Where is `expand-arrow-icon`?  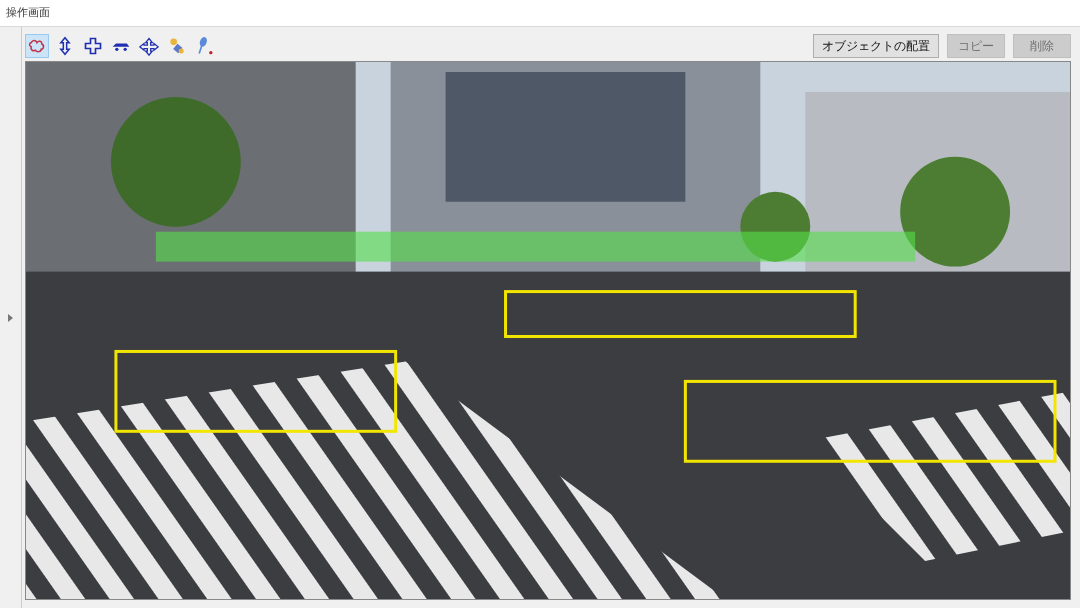
expand-arrow-icon is located at coordinates (10, 317).